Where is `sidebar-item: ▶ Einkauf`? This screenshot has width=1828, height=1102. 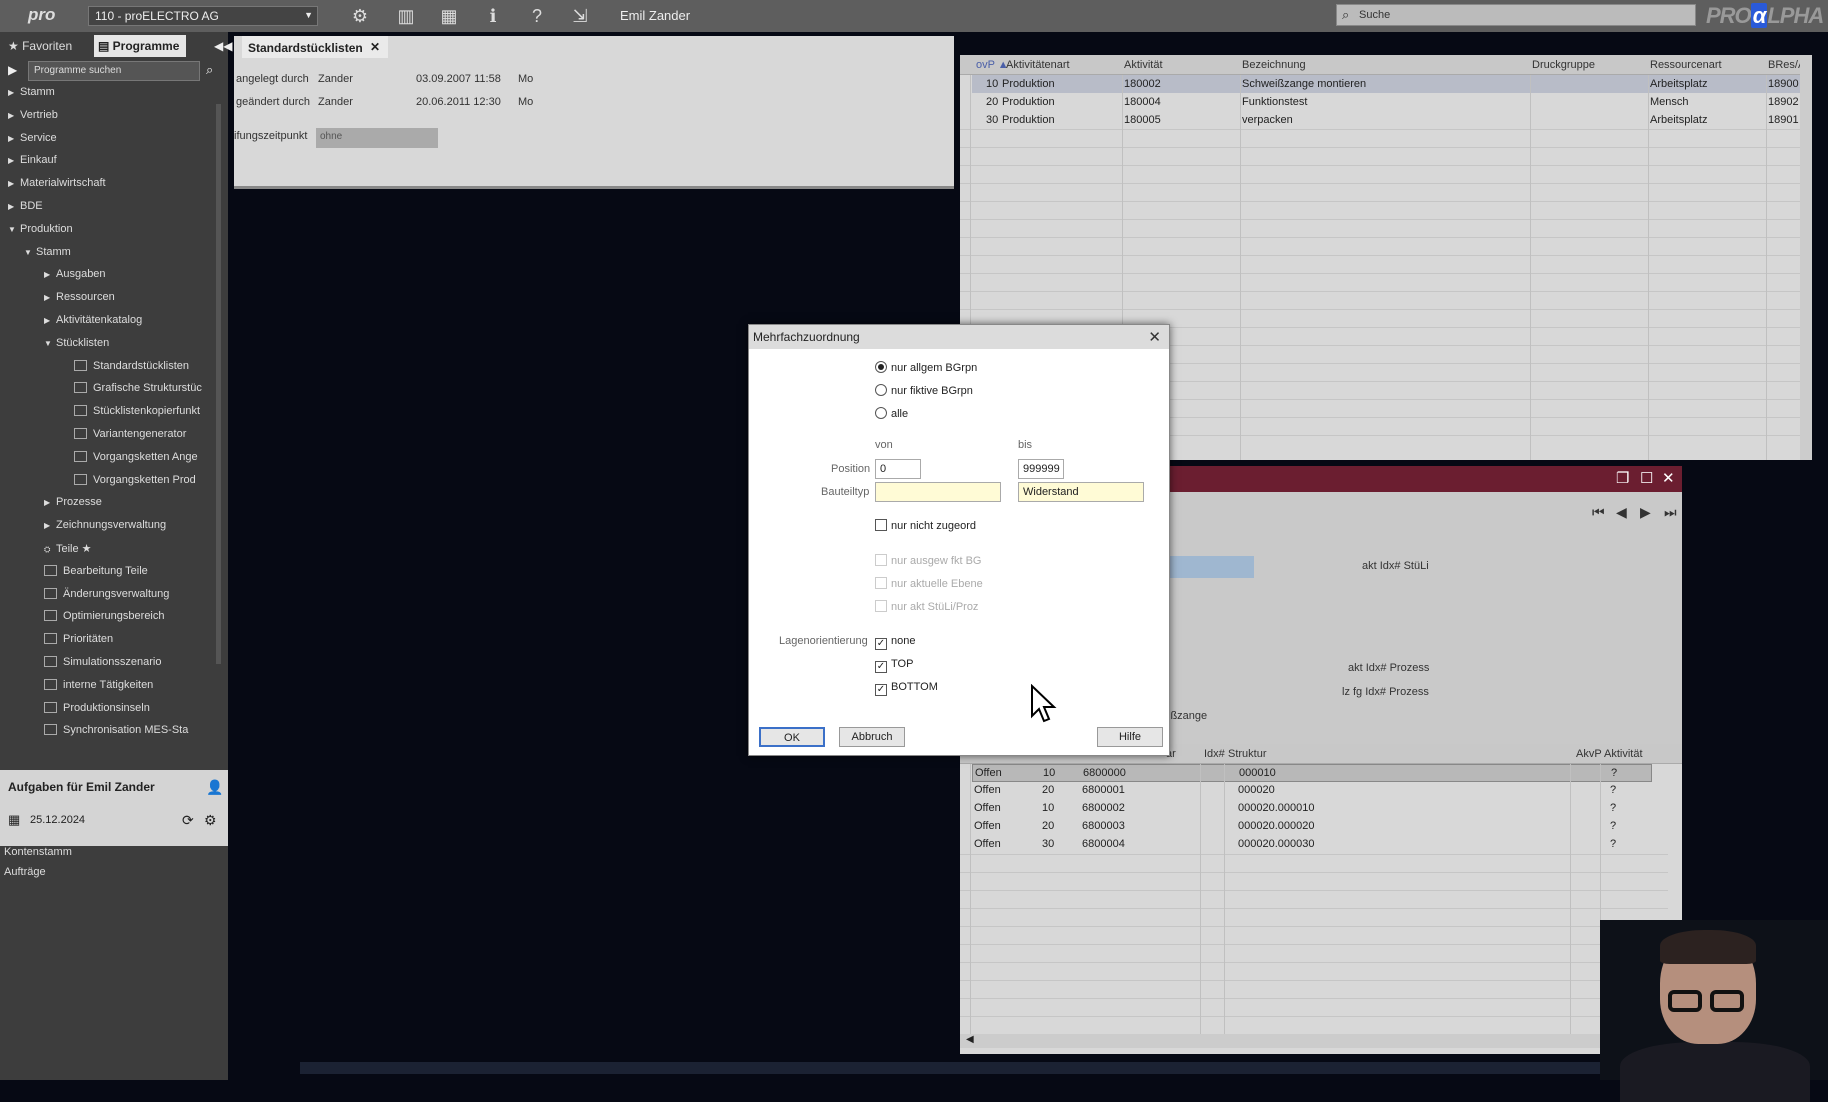 sidebar-item: ▶ Einkauf is located at coordinates (32, 164).